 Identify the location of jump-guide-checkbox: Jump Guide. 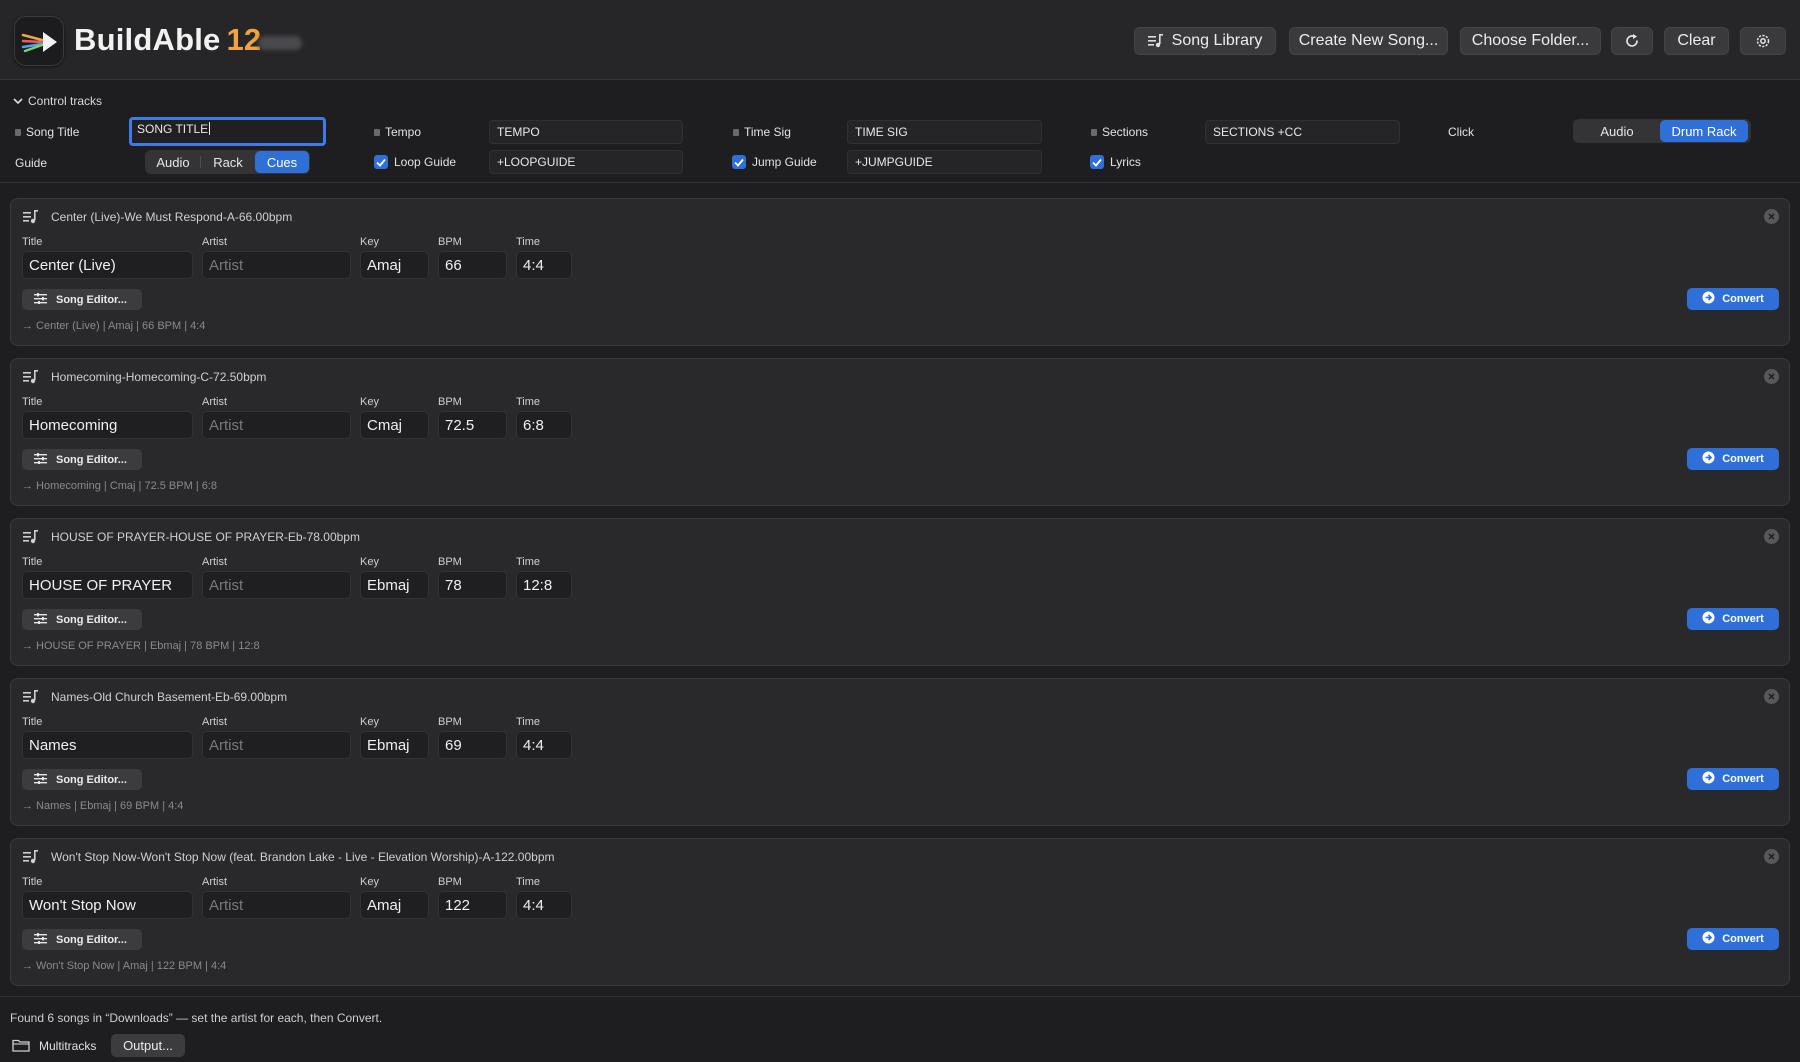
(774, 162).